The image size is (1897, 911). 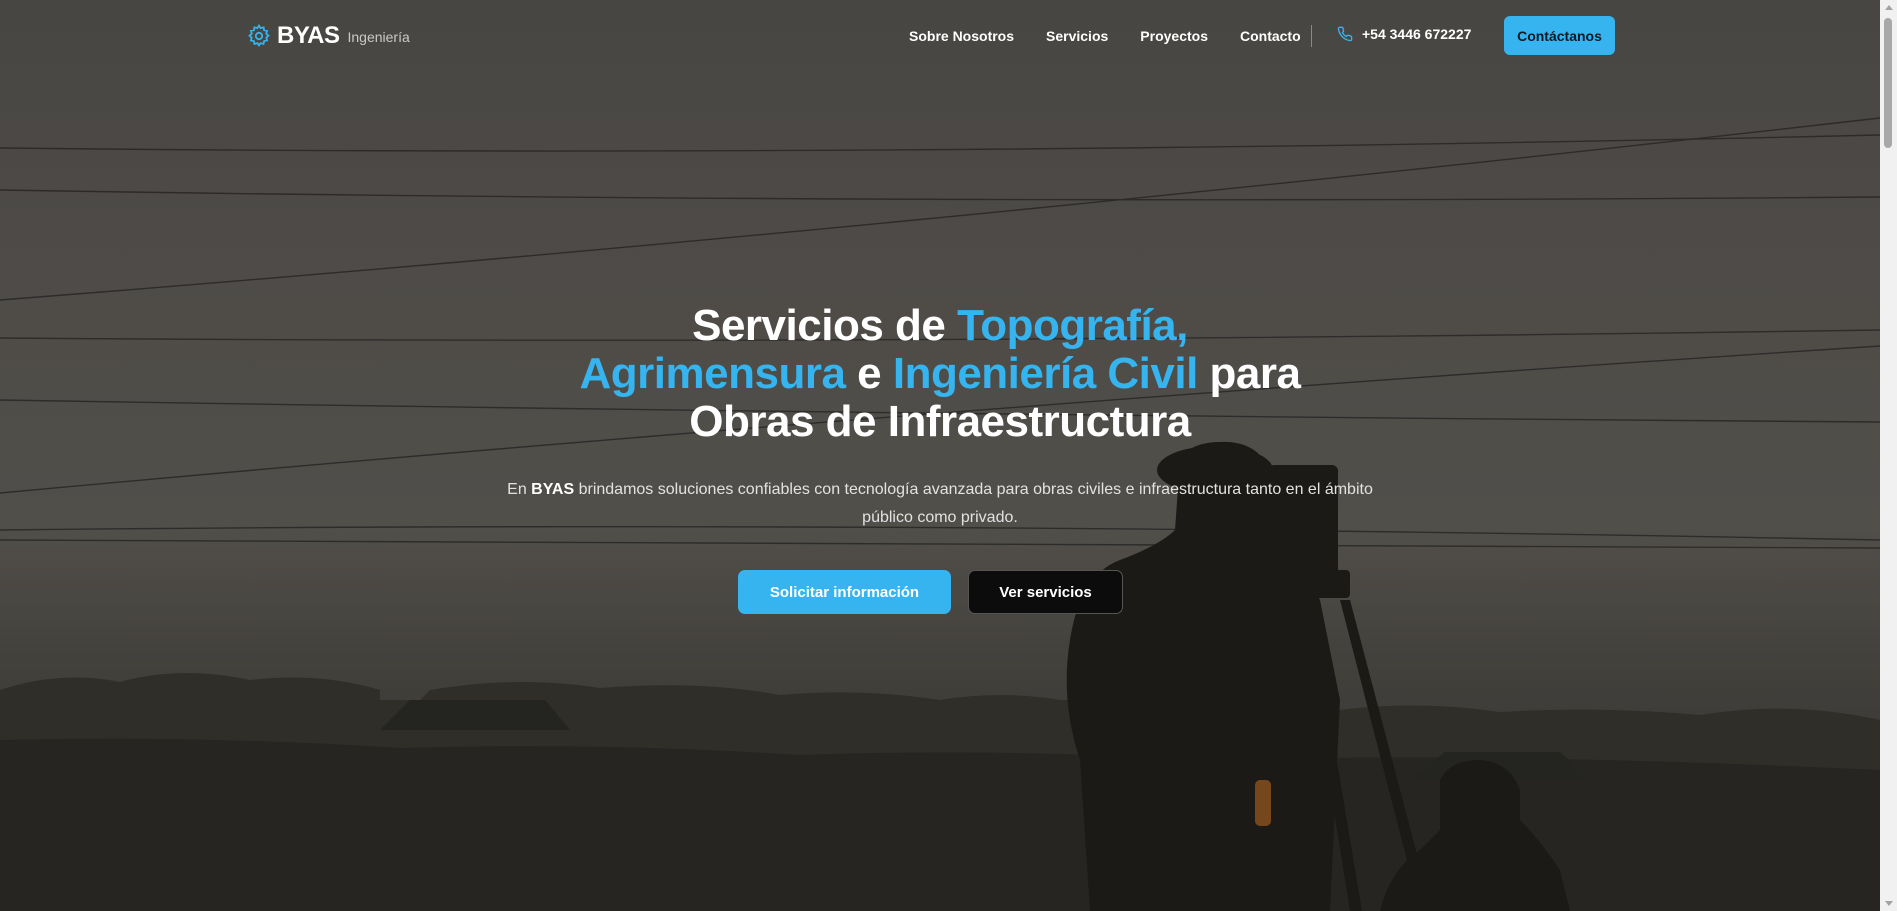 I want to click on phone-link: +54 3446 672227, so click(x=1404, y=34).